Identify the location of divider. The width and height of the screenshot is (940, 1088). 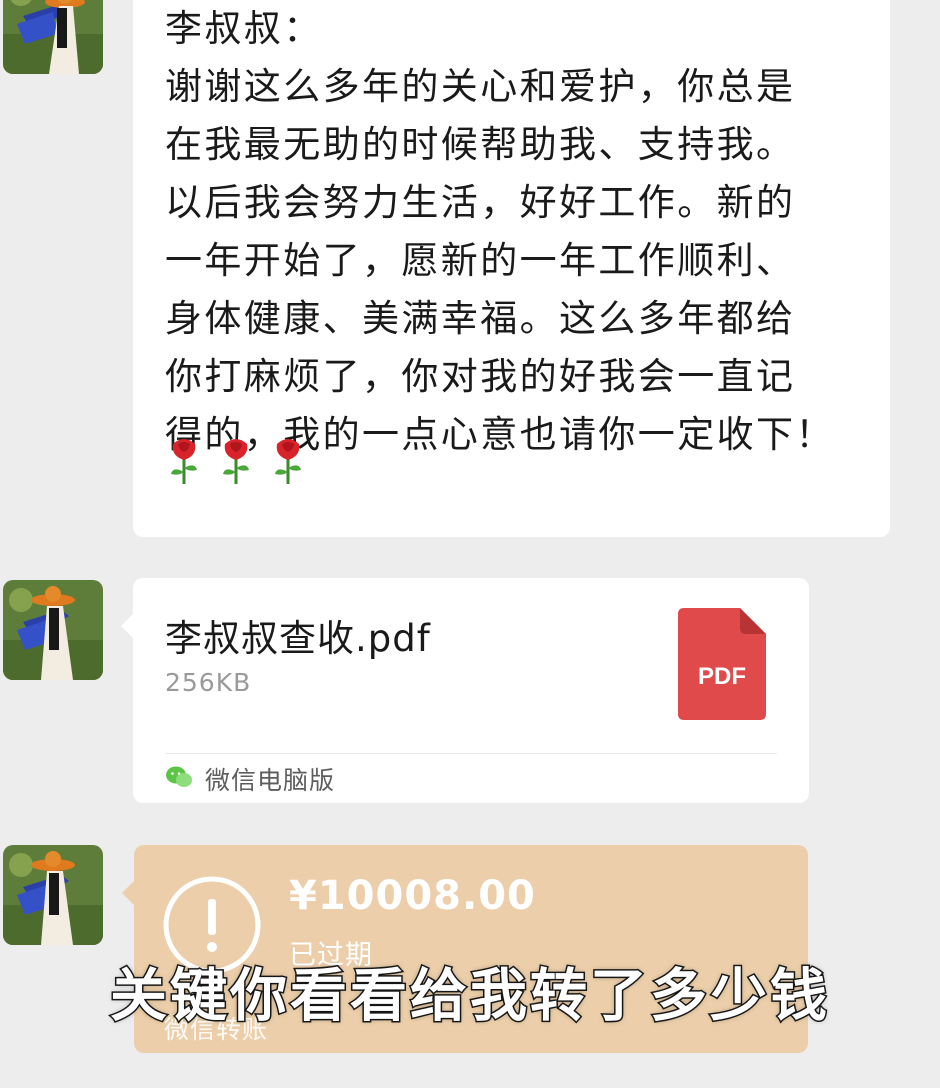
(471, 753).